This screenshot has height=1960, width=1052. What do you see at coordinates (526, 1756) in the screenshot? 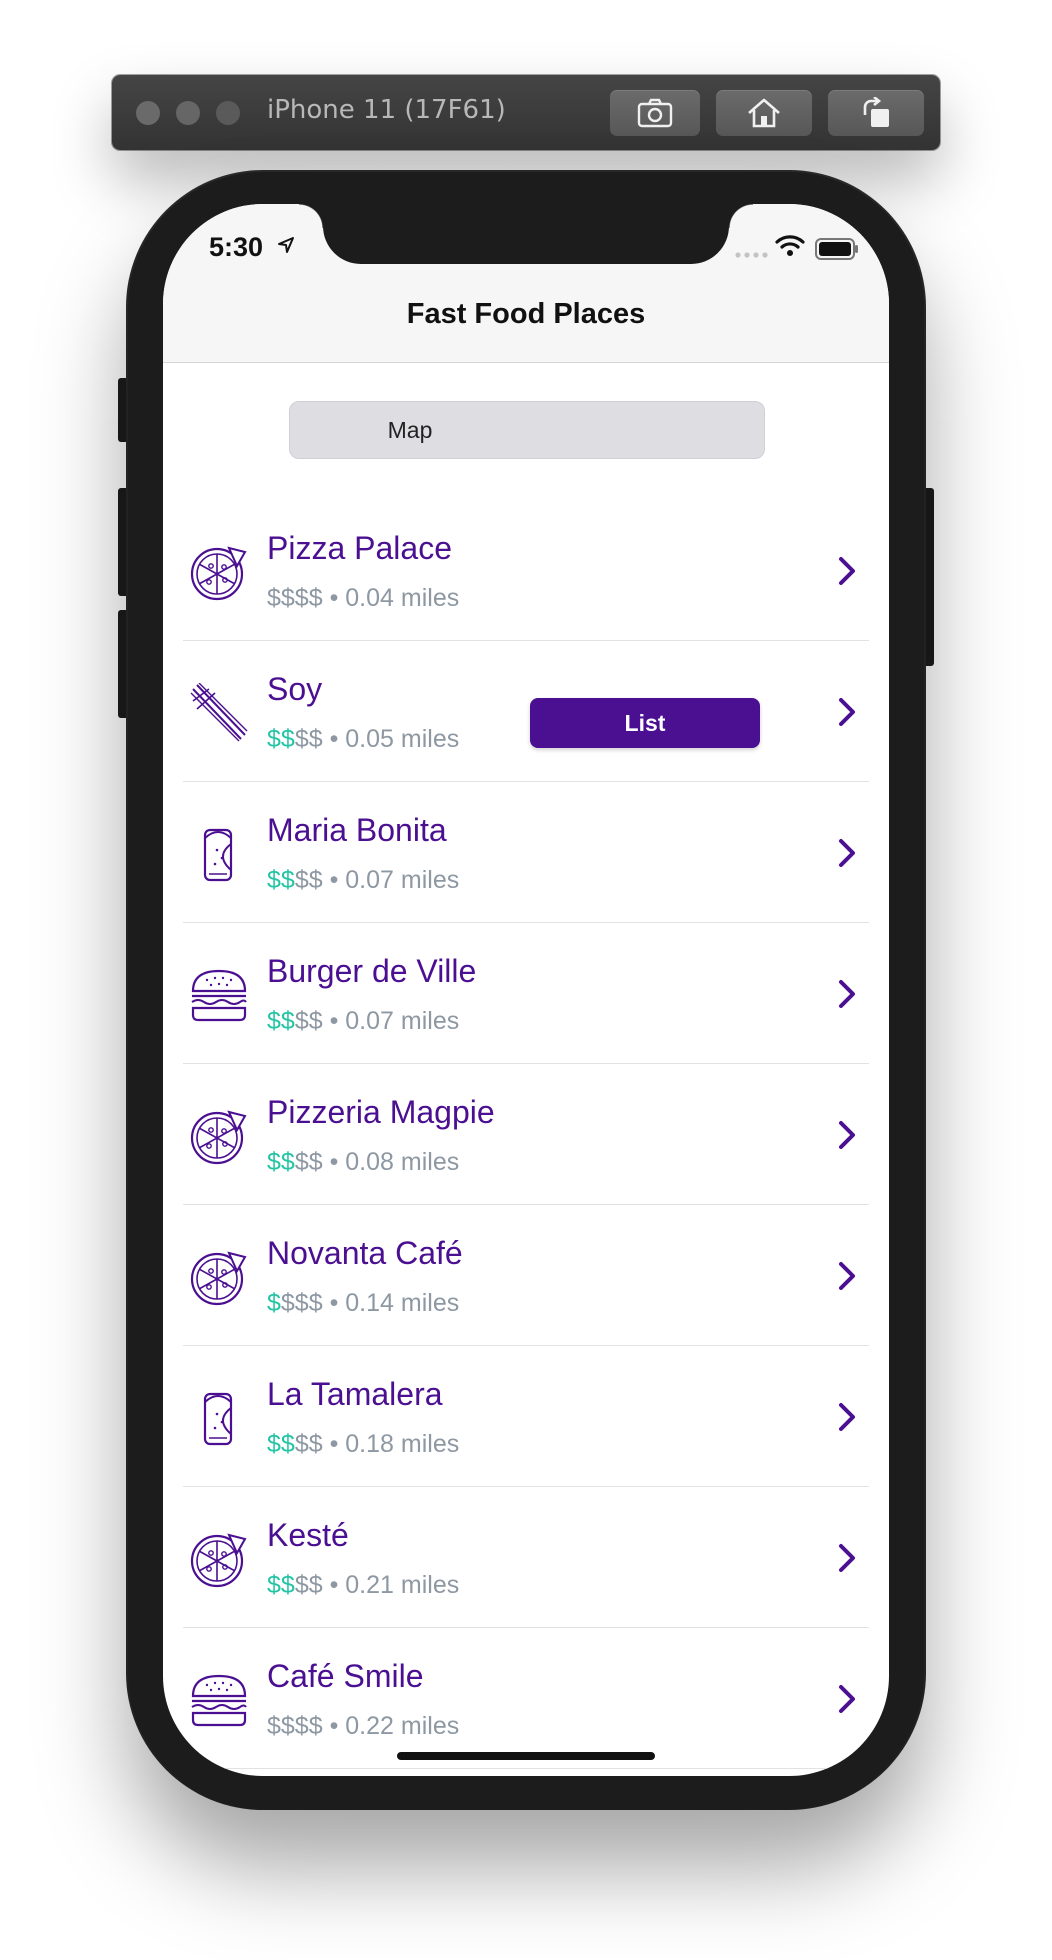
I see `home-indicator` at bounding box center [526, 1756].